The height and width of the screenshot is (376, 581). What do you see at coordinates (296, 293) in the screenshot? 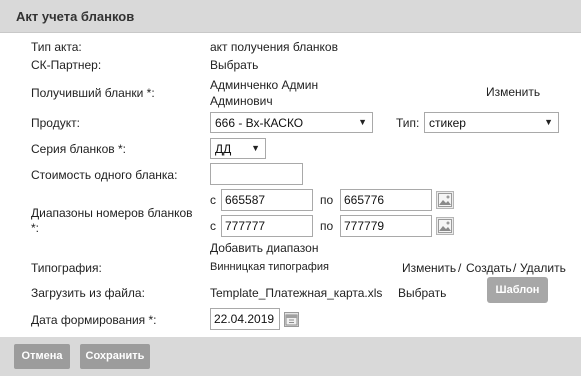
I see `upload-file-name: Template_Платежная_карта.xls` at bounding box center [296, 293].